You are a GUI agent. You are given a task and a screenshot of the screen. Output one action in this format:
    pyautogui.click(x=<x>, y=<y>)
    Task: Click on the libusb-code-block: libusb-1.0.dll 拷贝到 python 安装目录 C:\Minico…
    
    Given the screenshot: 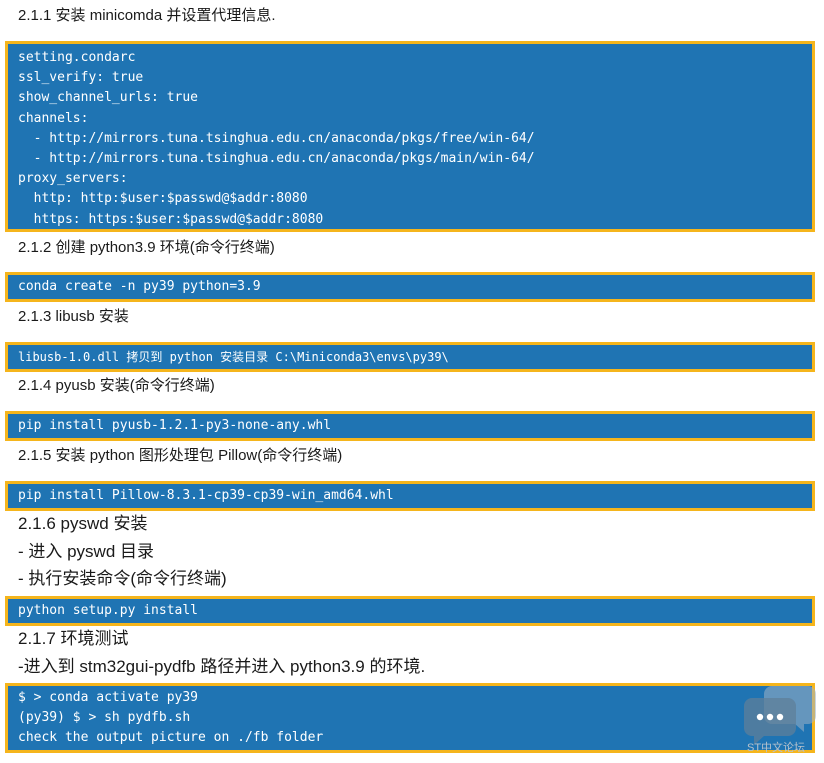 What is the action you would take?
    pyautogui.click(x=410, y=357)
    